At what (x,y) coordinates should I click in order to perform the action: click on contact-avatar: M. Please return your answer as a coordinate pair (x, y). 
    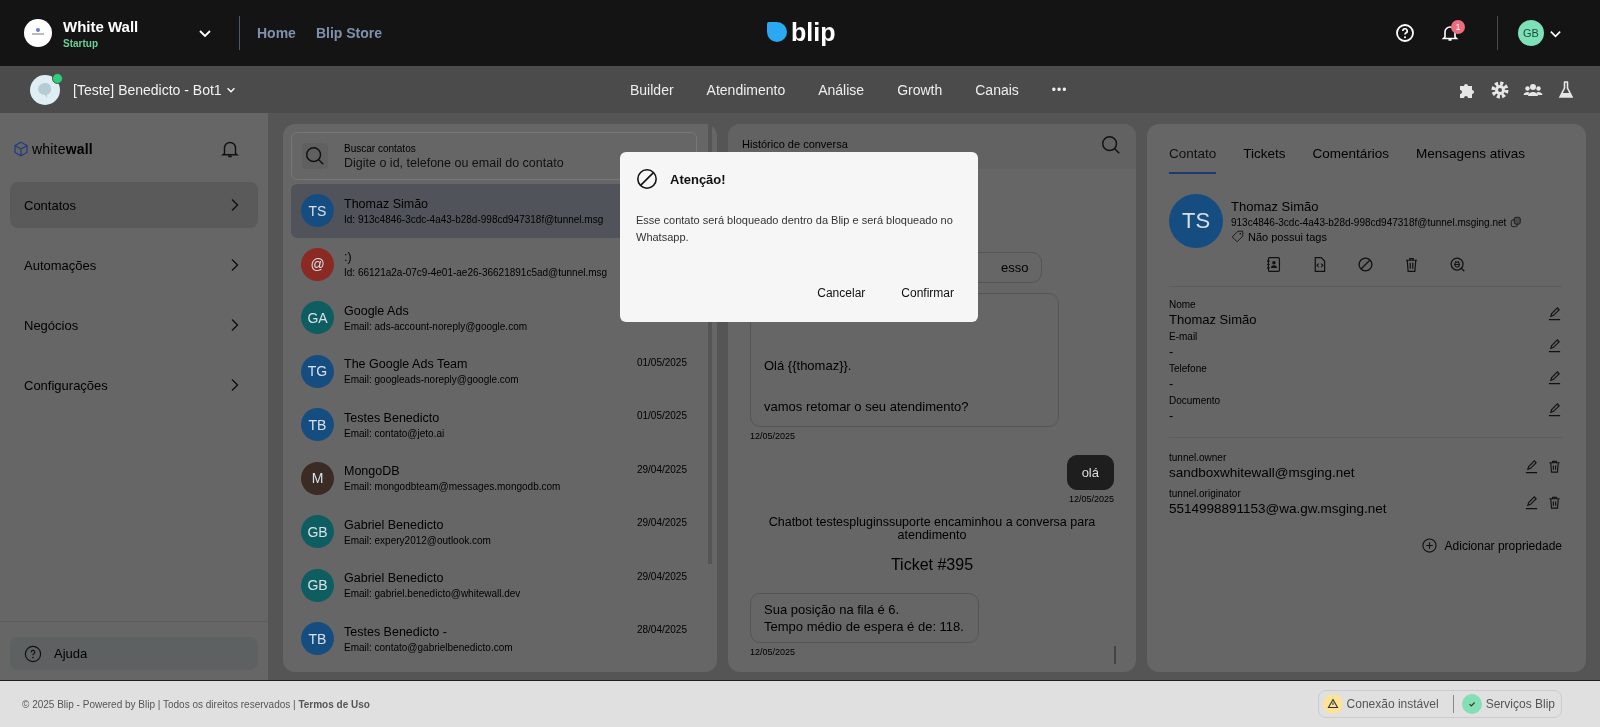
    Looking at the image, I should click on (317, 478).